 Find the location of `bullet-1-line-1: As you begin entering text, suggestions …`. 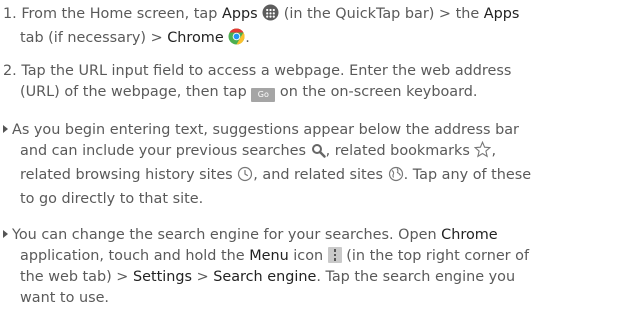

bullet-1-line-1: As you begin entering text, suggestions … is located at coordinates (311, 130).